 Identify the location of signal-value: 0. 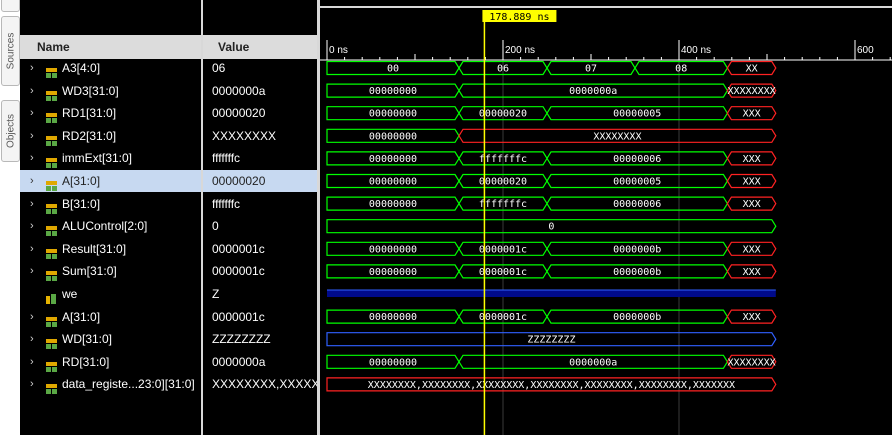
(215, 226).